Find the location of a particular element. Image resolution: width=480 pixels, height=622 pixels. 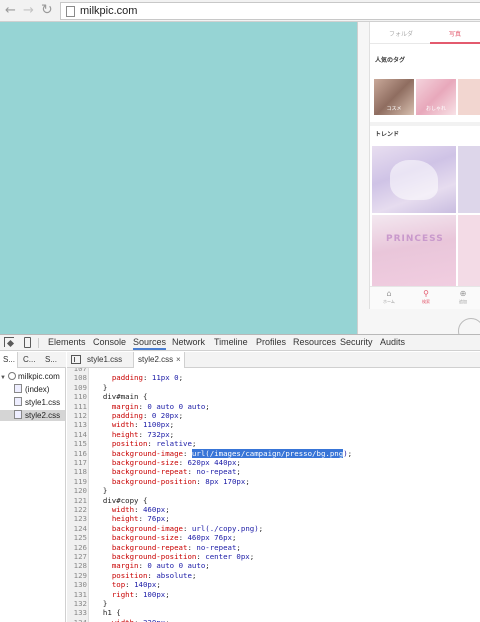

code-line: 115 position: relative; is located at coordinates (273, 443).